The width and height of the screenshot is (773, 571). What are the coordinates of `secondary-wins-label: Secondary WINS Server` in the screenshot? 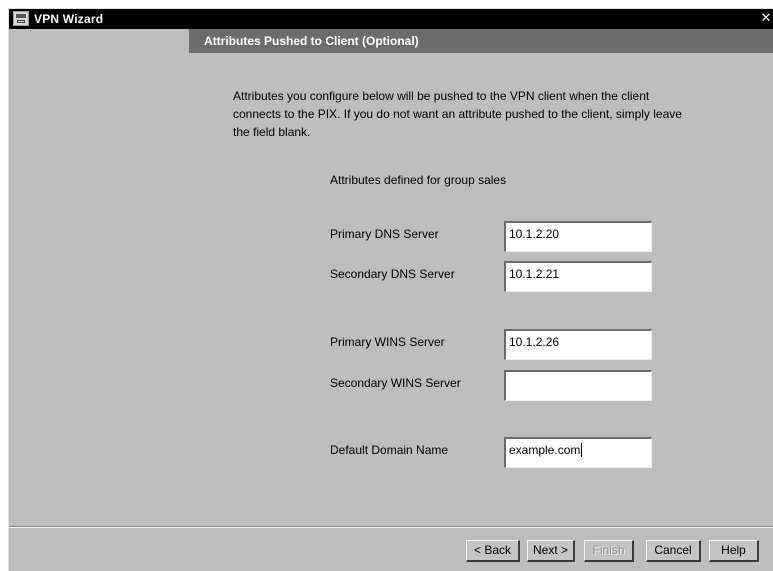 It's located at (395, 383).